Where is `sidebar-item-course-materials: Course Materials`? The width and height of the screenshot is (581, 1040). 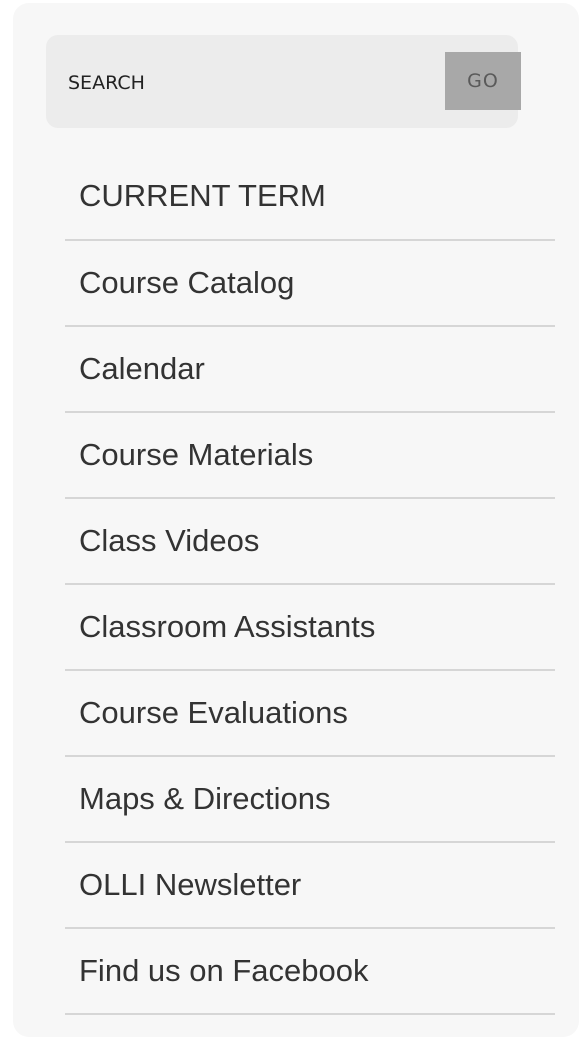 sidebar-item-course-materials: Course Materials is located at coordinates (310, 456).